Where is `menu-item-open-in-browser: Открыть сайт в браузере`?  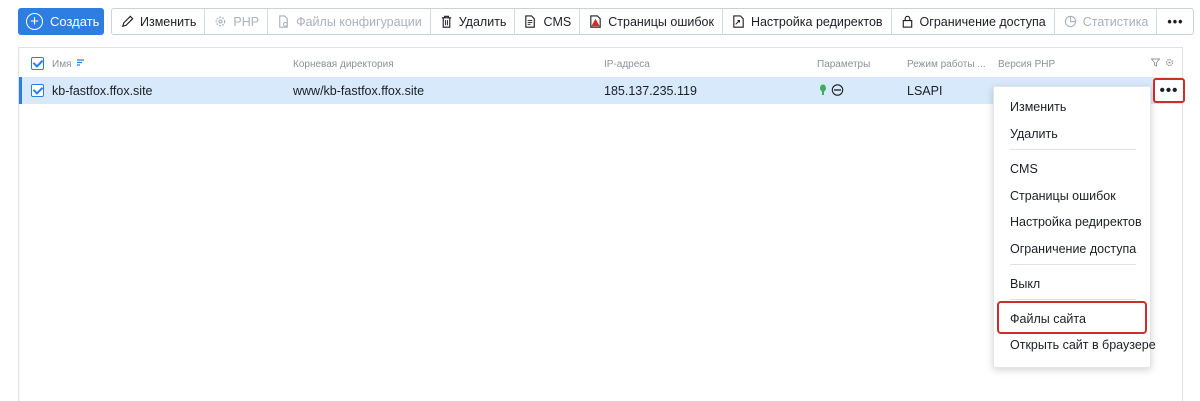 menu-item-open-in-browser: Открыть сайт в браузере is located at coordinates (1083, 345).